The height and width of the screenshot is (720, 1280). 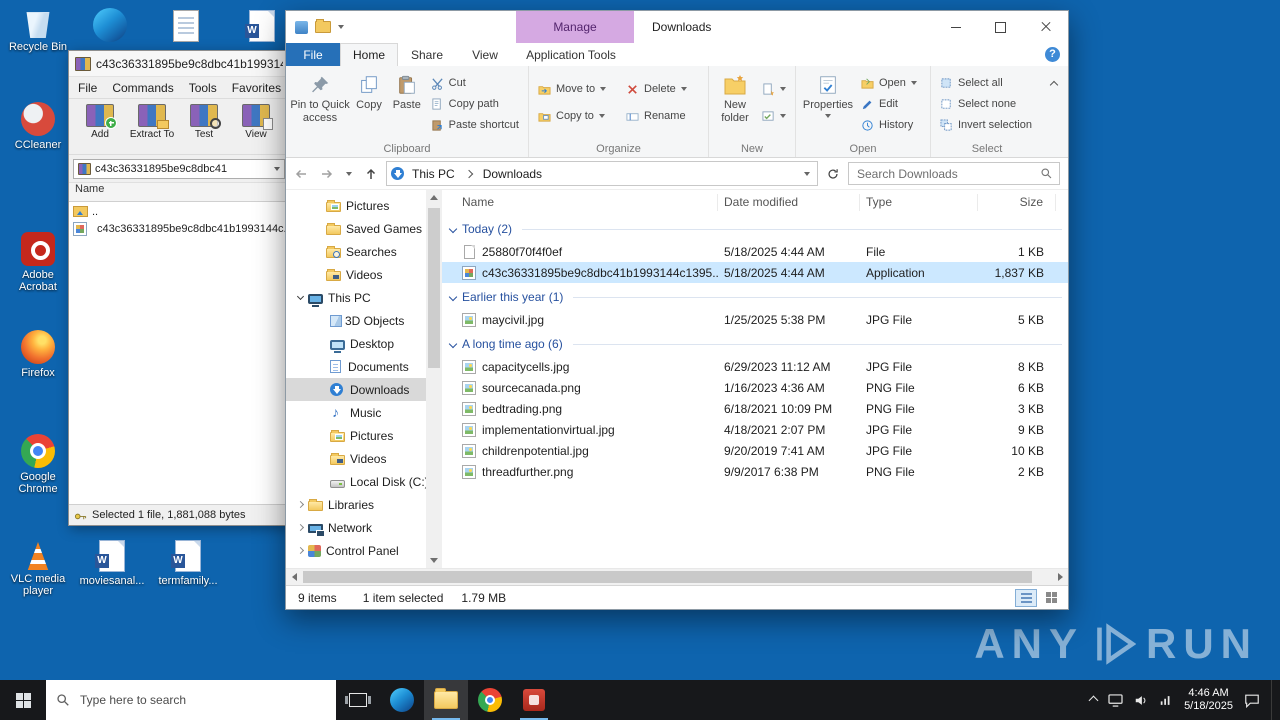 What do you see at coordinates (341, 27) in the screenshot?
I see `qat-customize-caret-icon` at bounding box center [341, 27].